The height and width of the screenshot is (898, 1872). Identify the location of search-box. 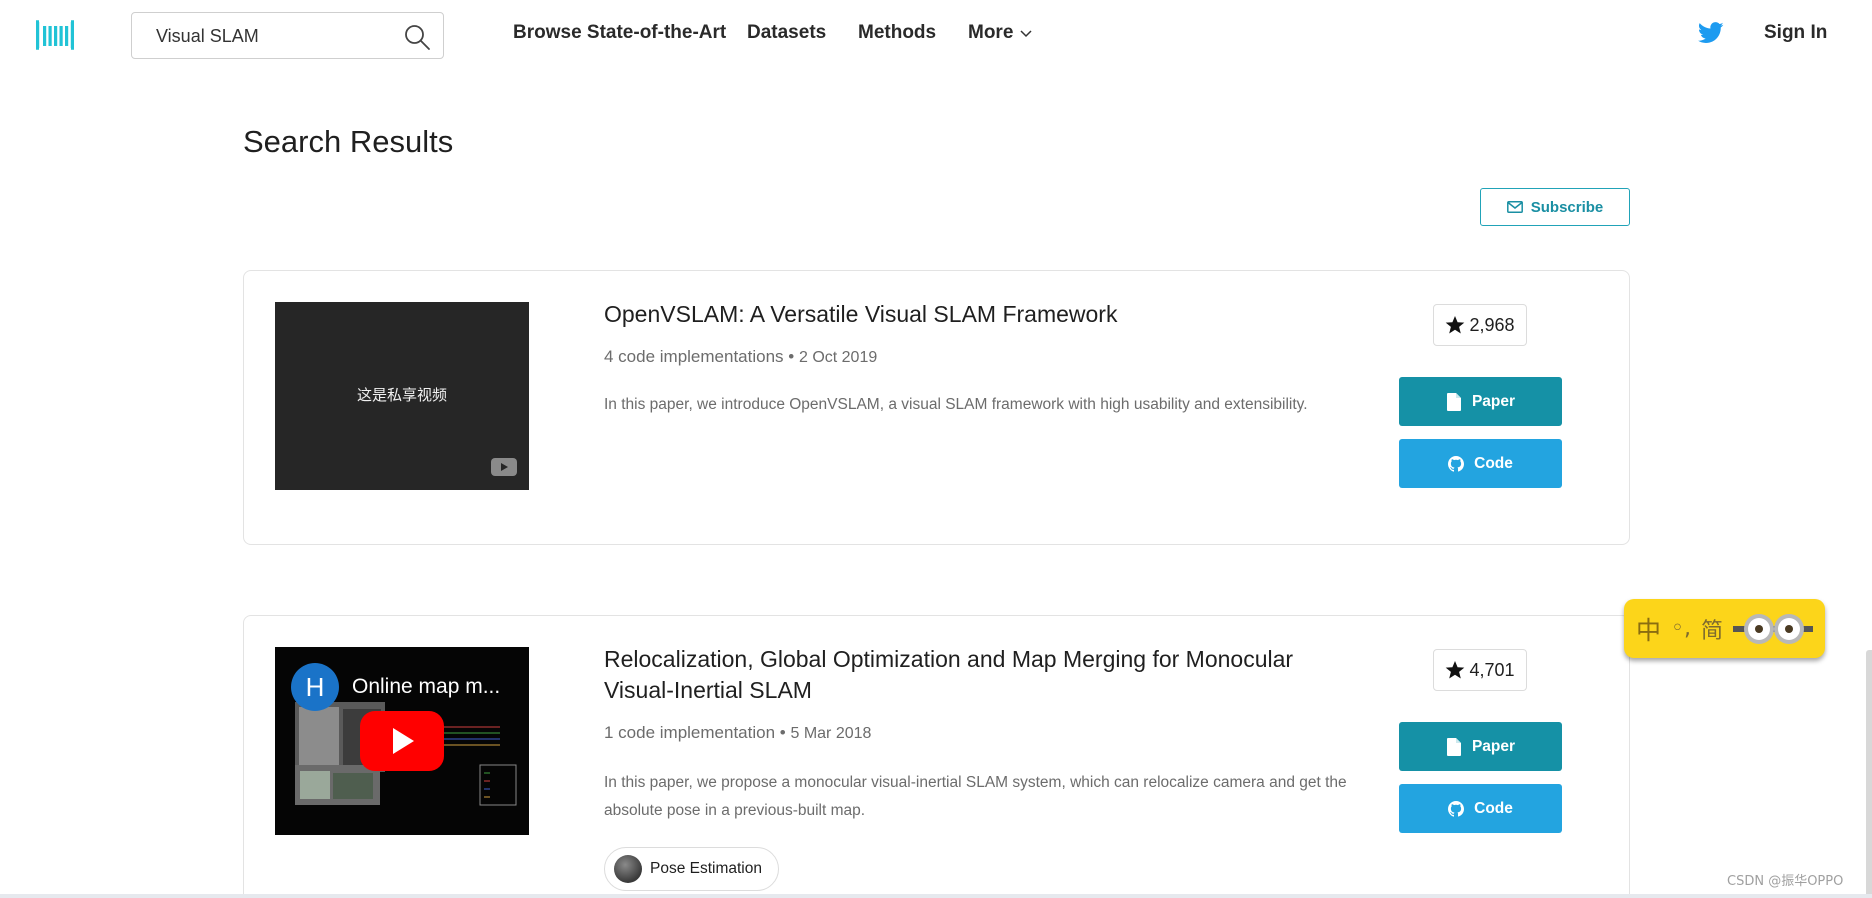
(287, 35).